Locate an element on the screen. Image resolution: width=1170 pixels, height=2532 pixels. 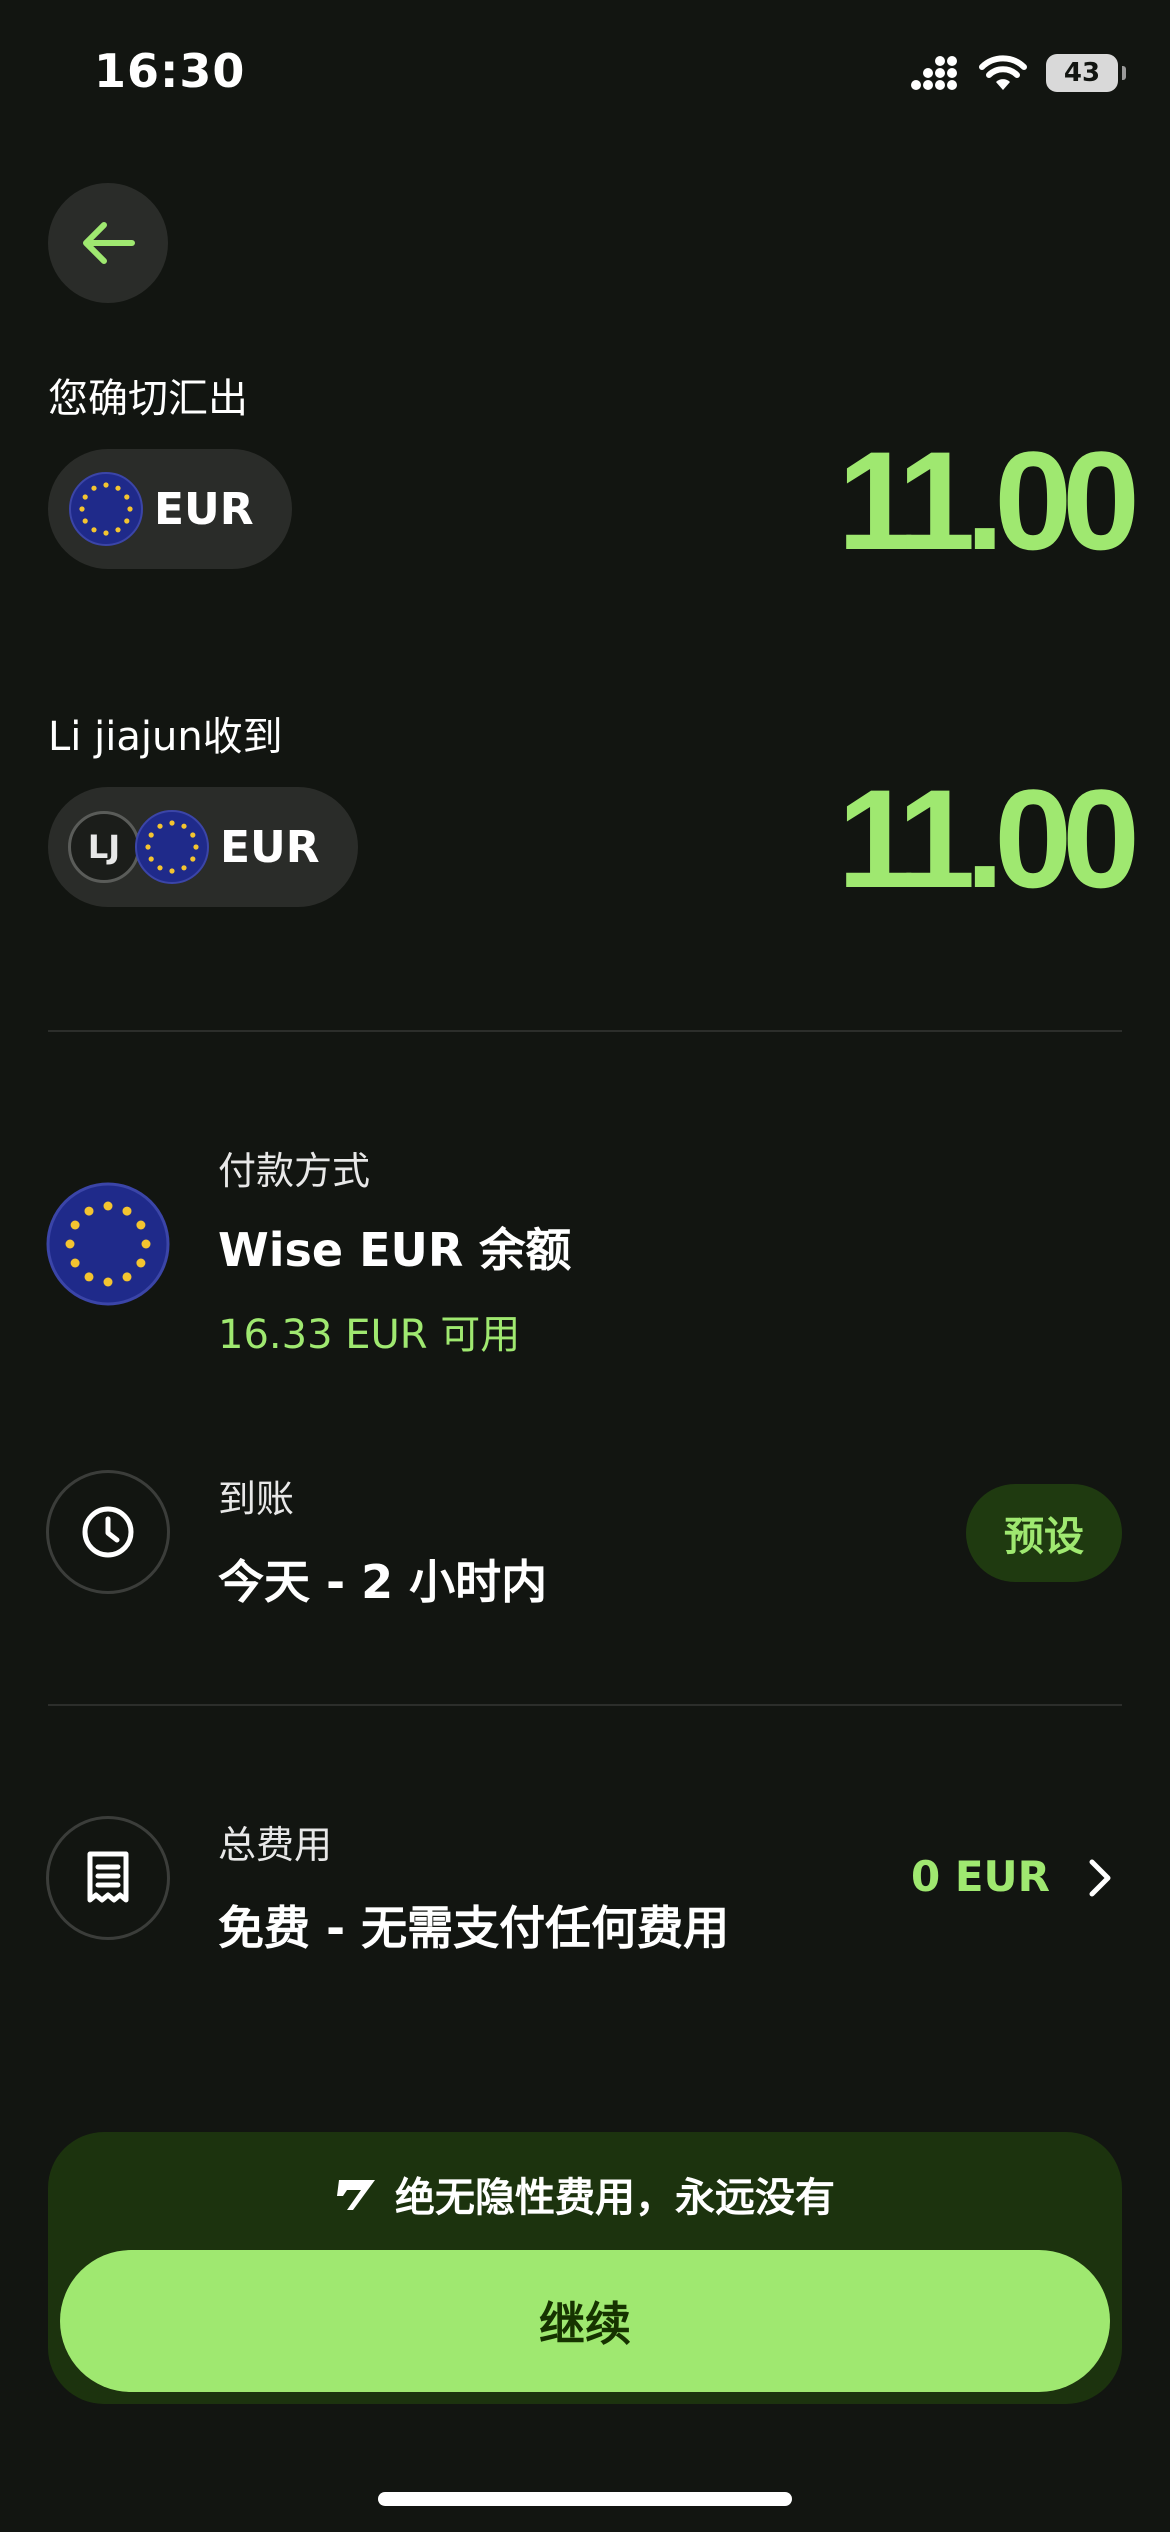
no-hidden-fees-note: 绝无隐性费用，永远没有 is located at coordinates (585, 2194).